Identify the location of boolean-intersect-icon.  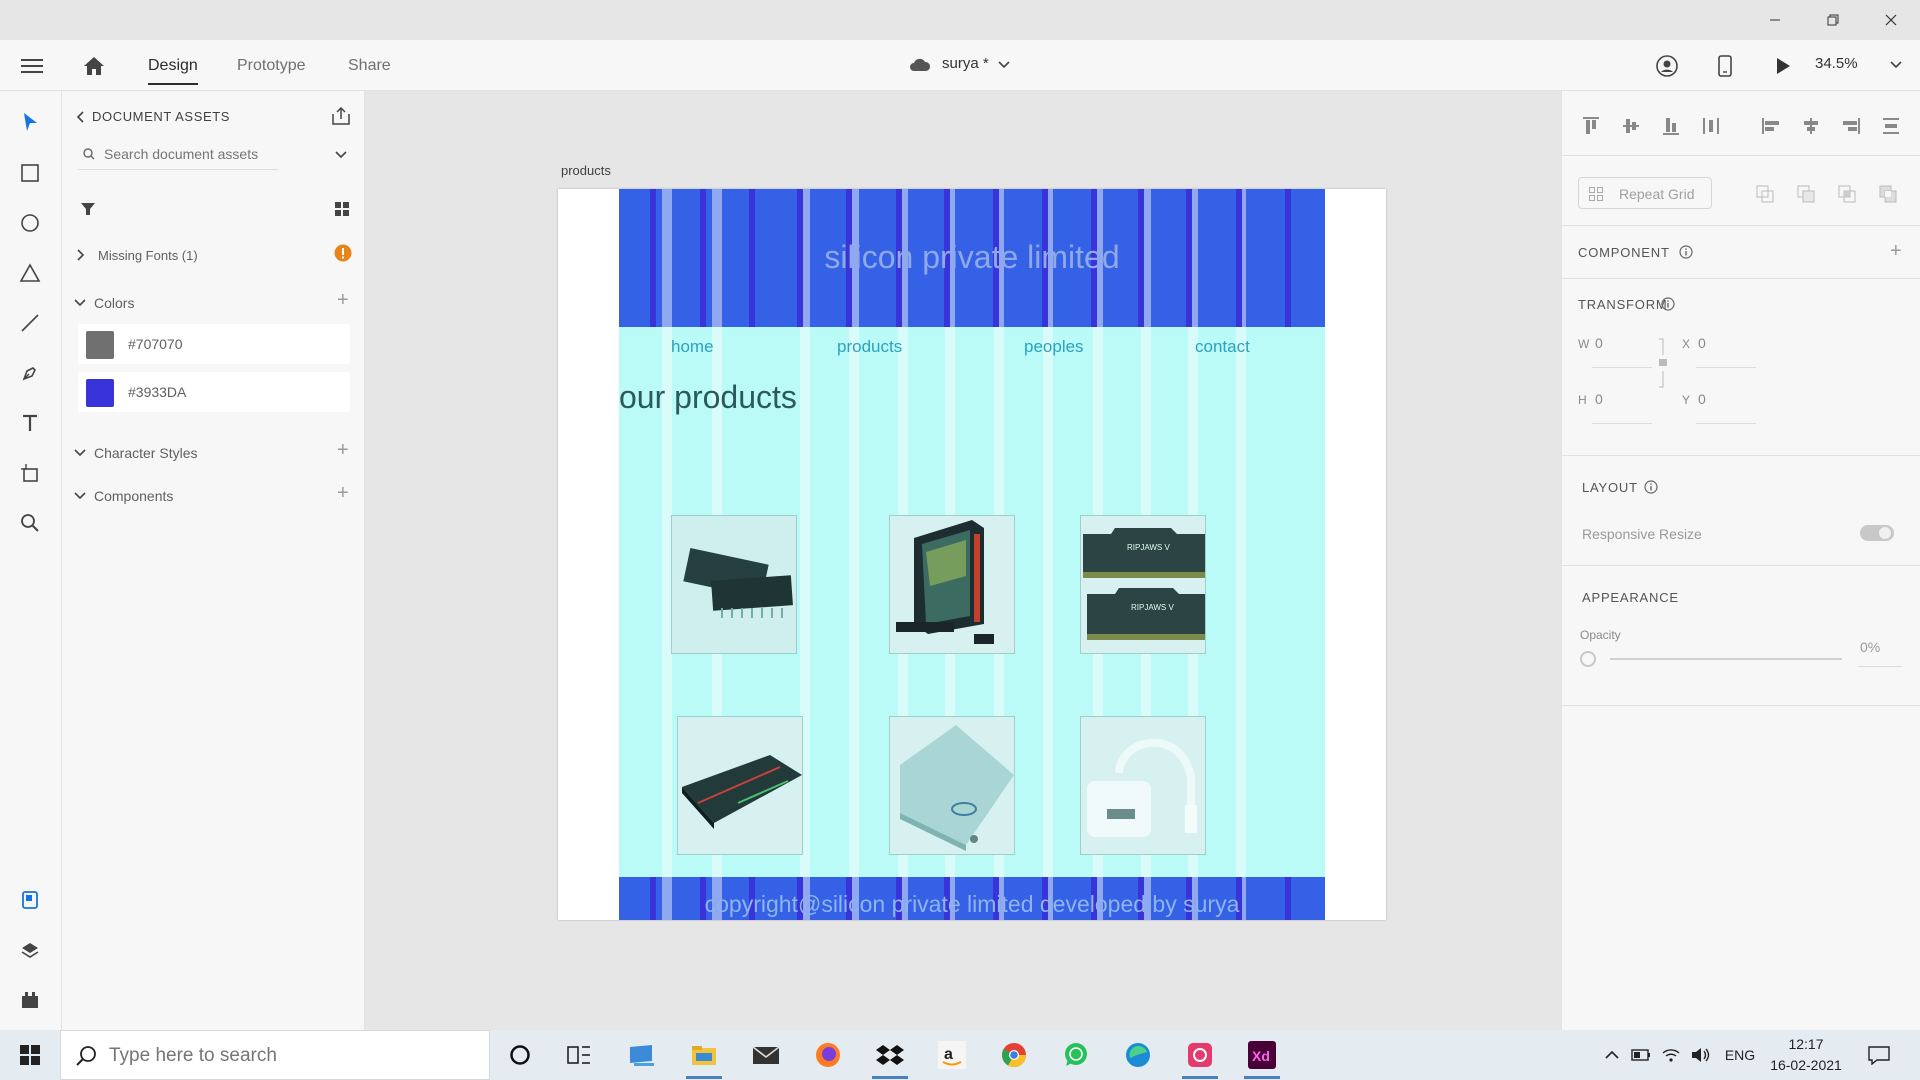
(1847, 194).